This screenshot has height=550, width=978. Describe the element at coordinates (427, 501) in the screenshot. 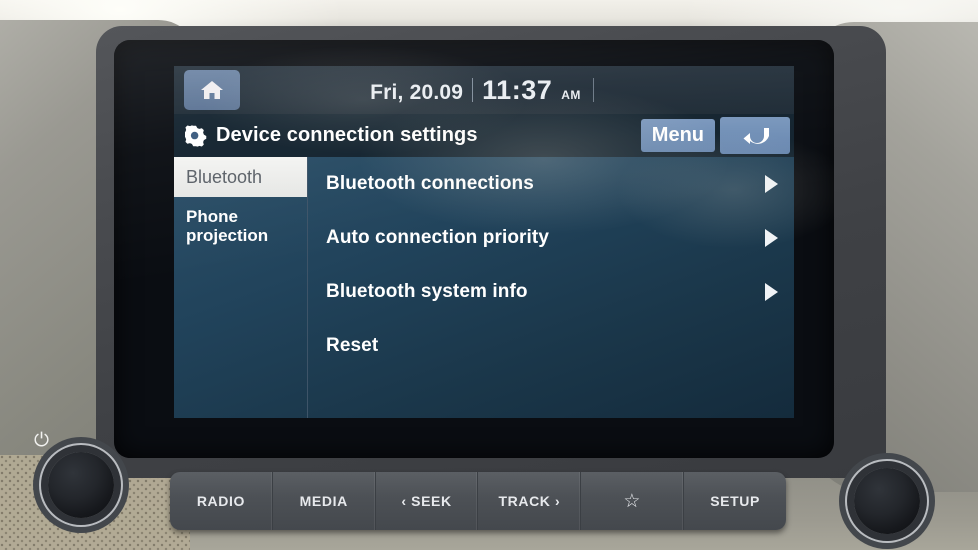

I see `hw-button-seek: ‹ SEEK` at that location.